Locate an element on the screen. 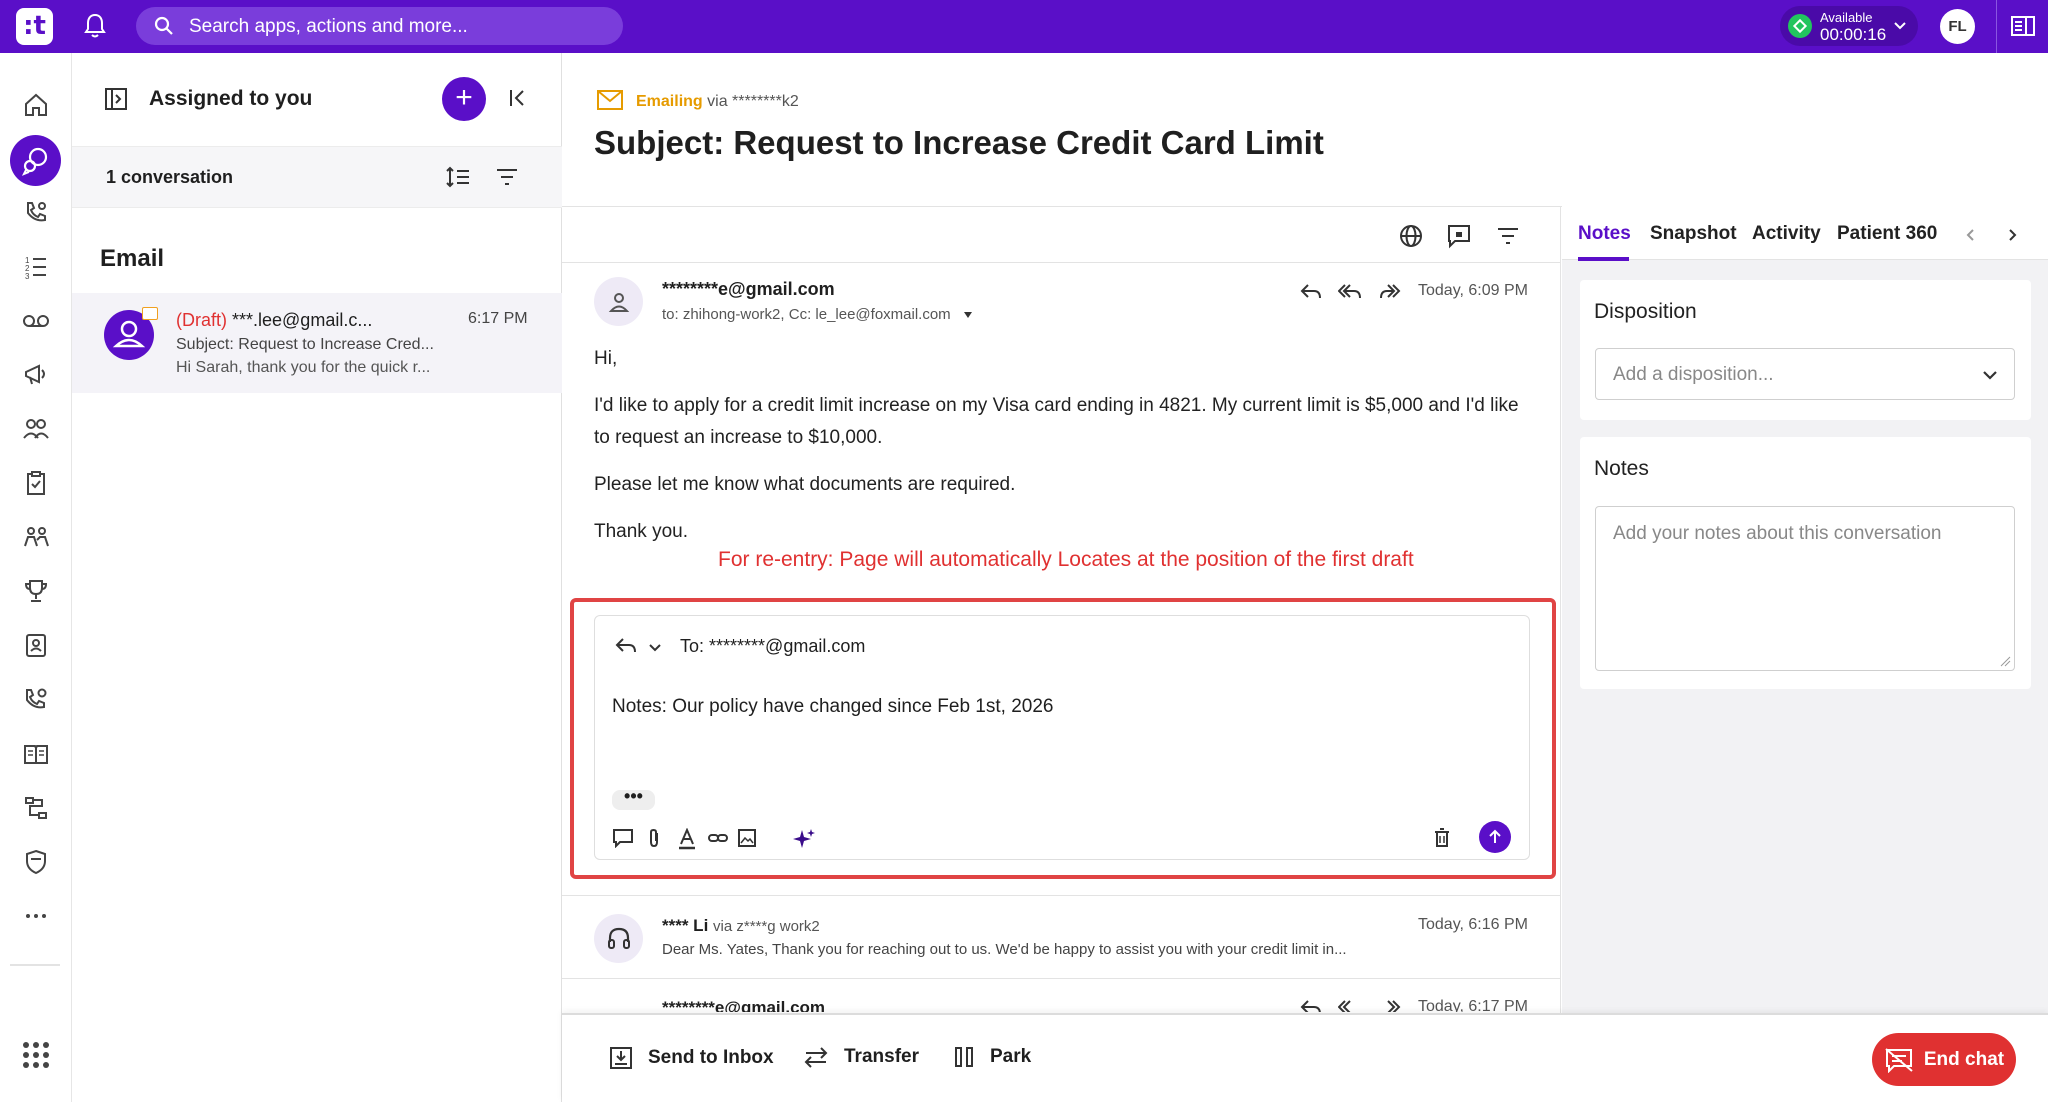 This screenshot has width=2048, height=1102. sort-icon is located at coordinates (458, 177).